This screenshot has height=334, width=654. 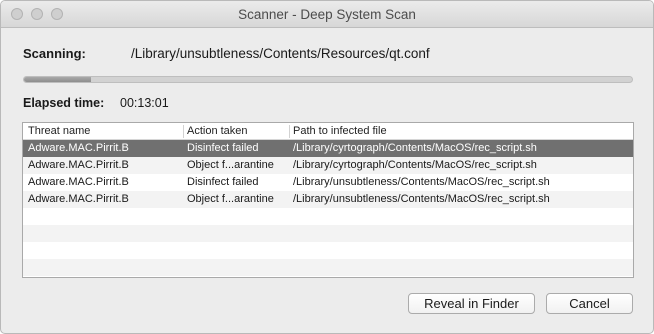 What do you see at coordinates (340, 131) in the screenshot?
I see `column-header-path: Path to infected file` at bounding box center [340, 131].